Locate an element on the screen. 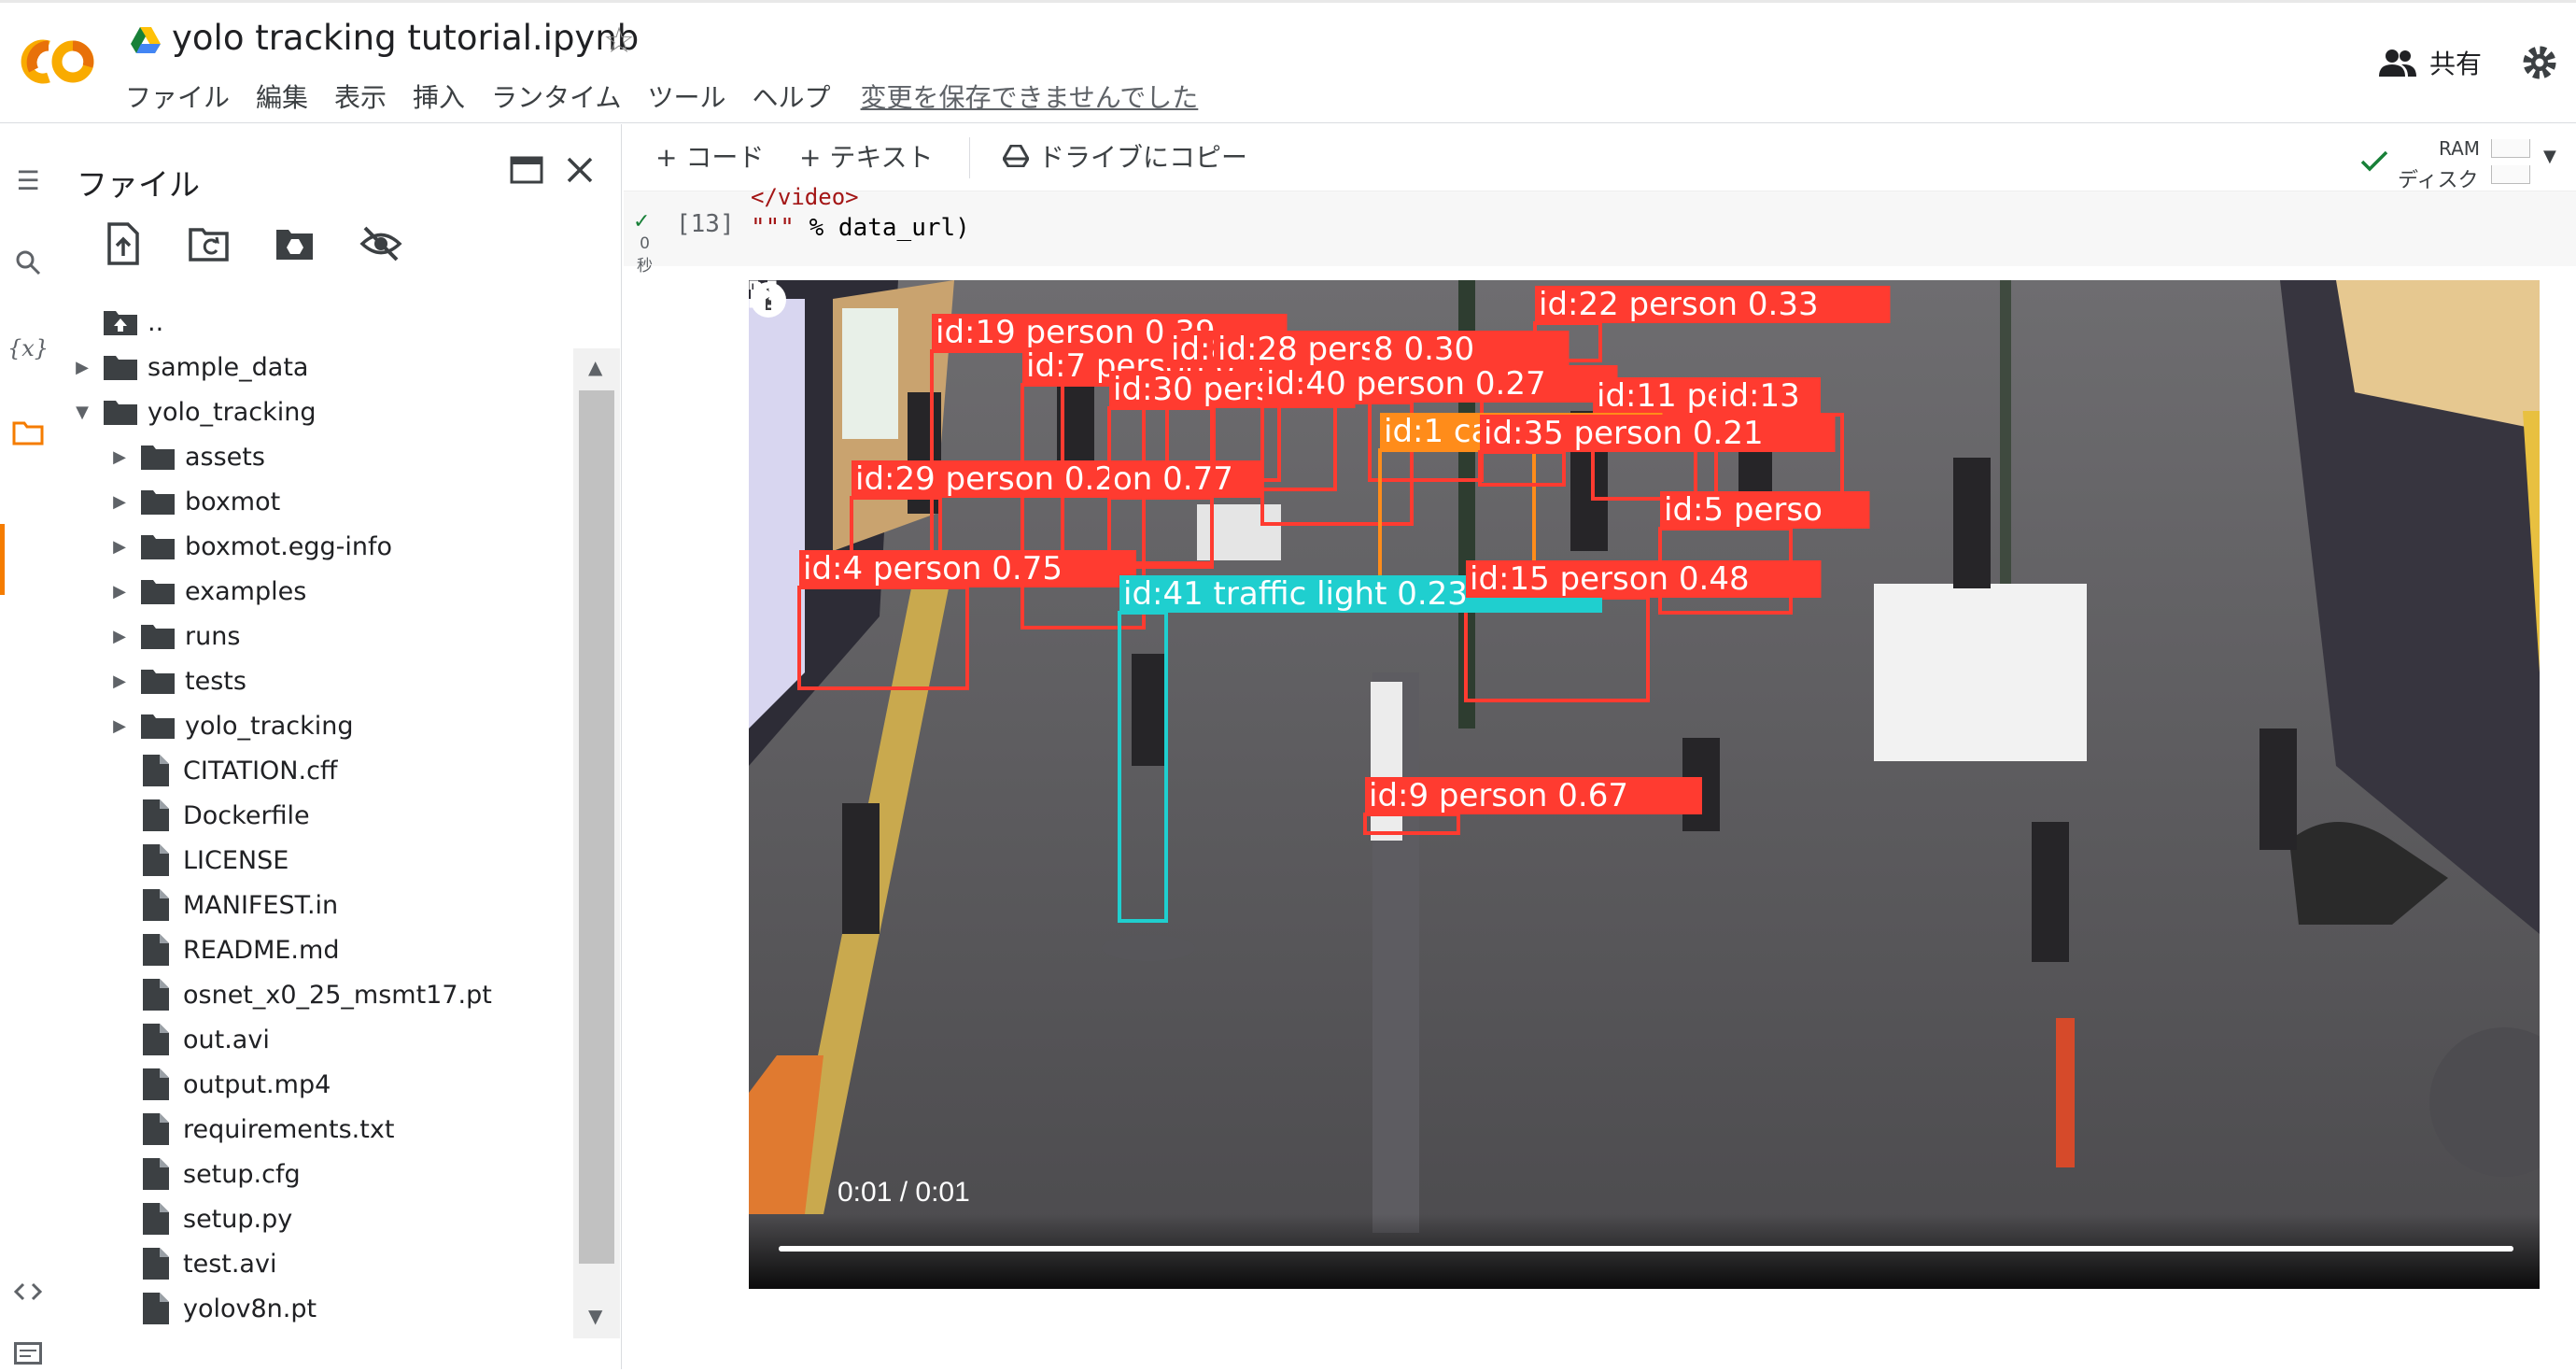 The image size is (2576, 1372). drive-icon is located at coordinates (146, 40).